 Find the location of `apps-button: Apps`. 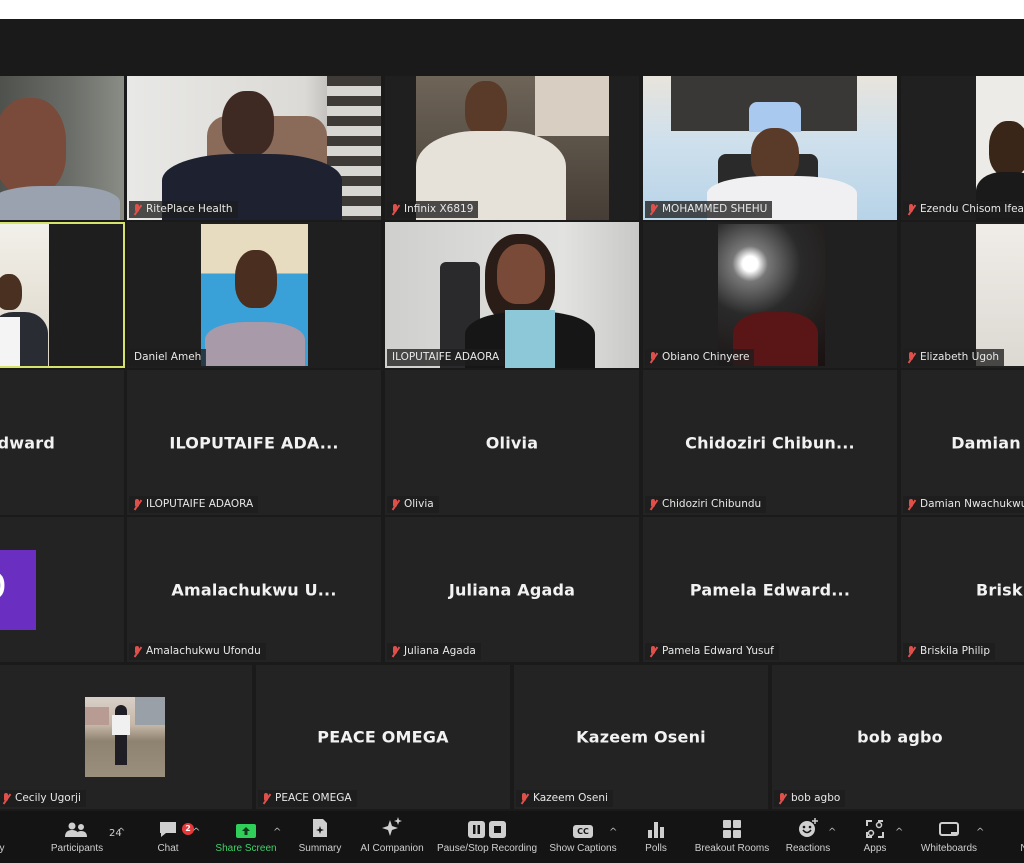

apps-button: Apps is located at coordinates (875, 837).